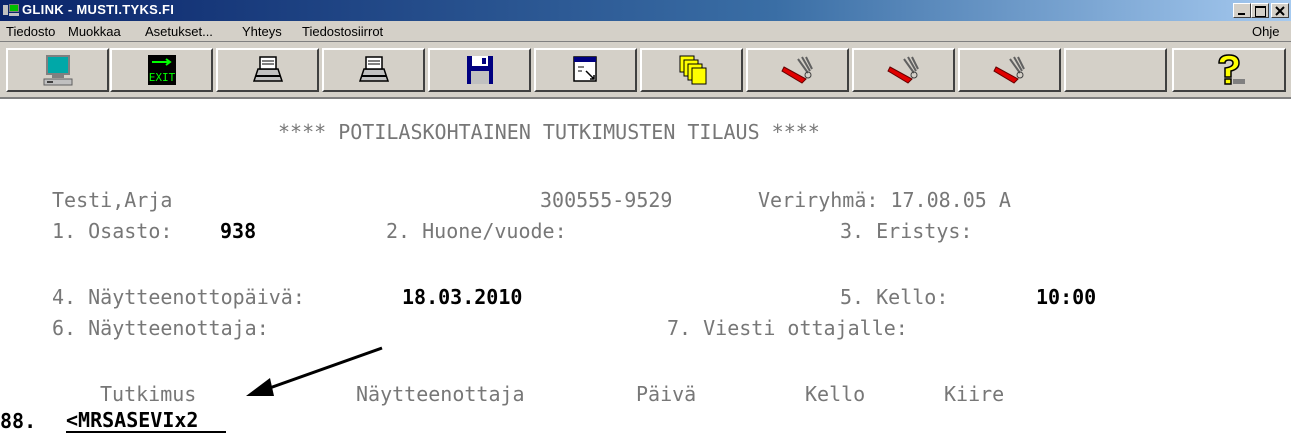  Describe the element at coordinates (30, 31) in the screenshot. I see `menu-tiedosto: Tiedosto` at that location.